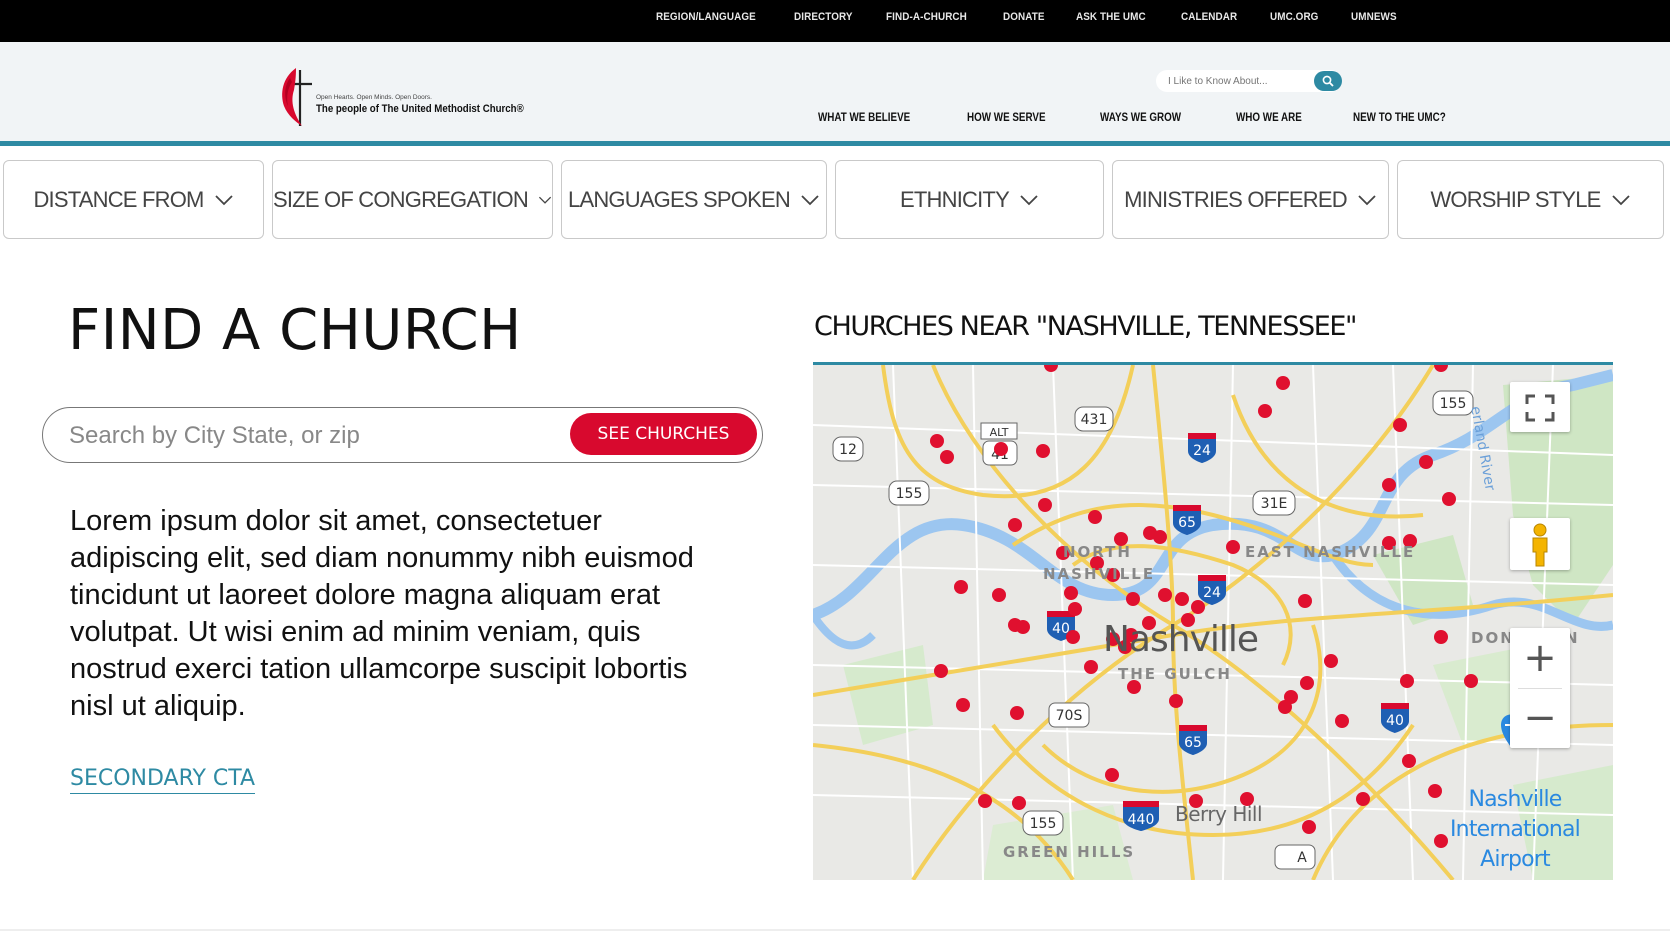 This screenshot has width=1670, height=932. I want to click on nav-what-we-believe: WHAT WE BELIEVE, so click(864, 117).